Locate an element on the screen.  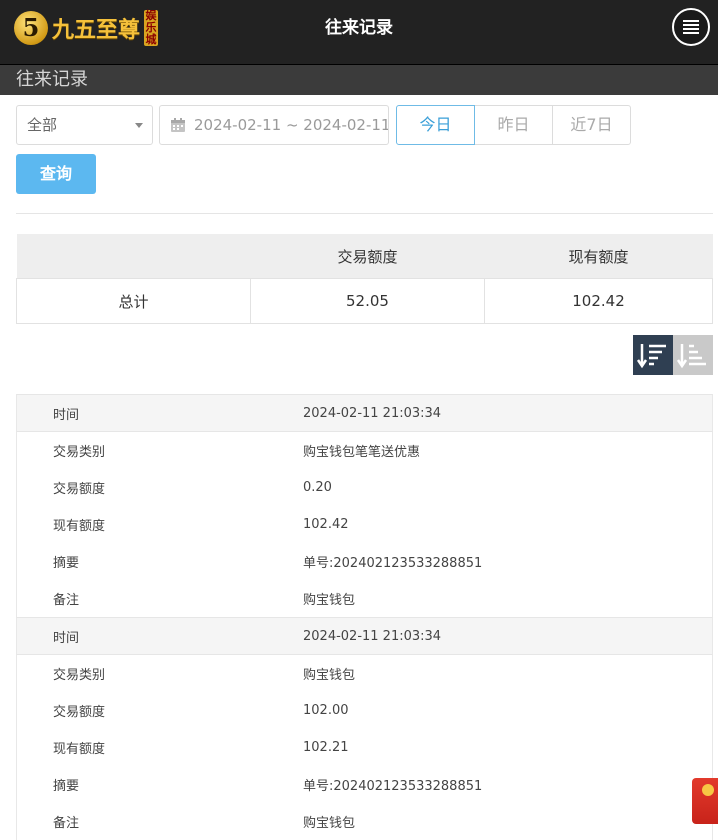
sort-asc-icon is located at coordinates (691, 356).